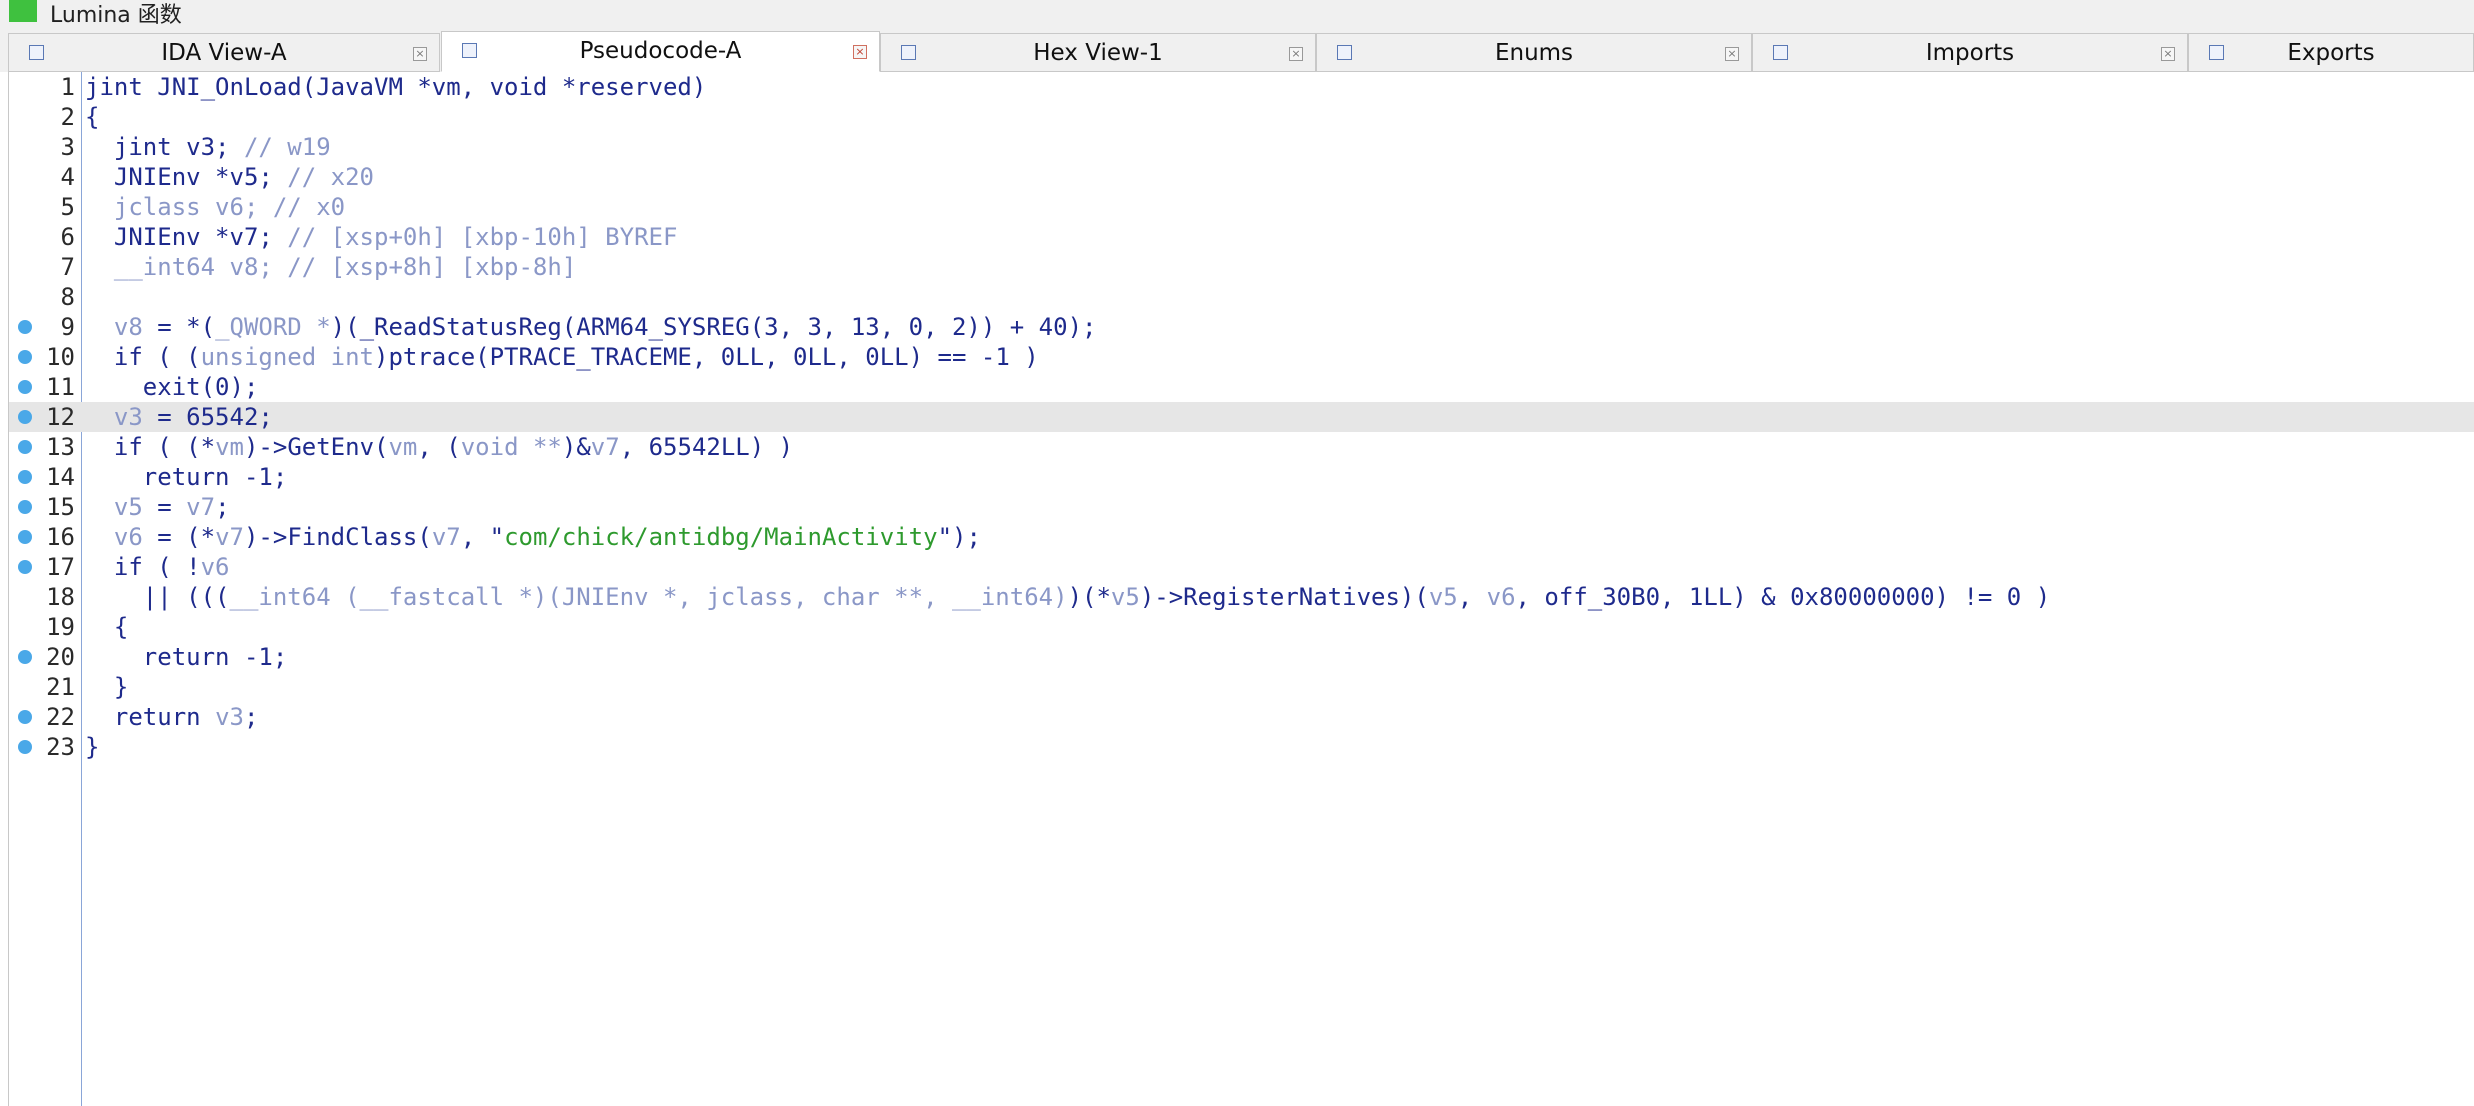 Image resolution: width=2474 pixels, height=1106 pixels. What do you see at coordinates (60, 657) in the screenshot?
I see `line-number: 20` at bounding box center [60, 657].